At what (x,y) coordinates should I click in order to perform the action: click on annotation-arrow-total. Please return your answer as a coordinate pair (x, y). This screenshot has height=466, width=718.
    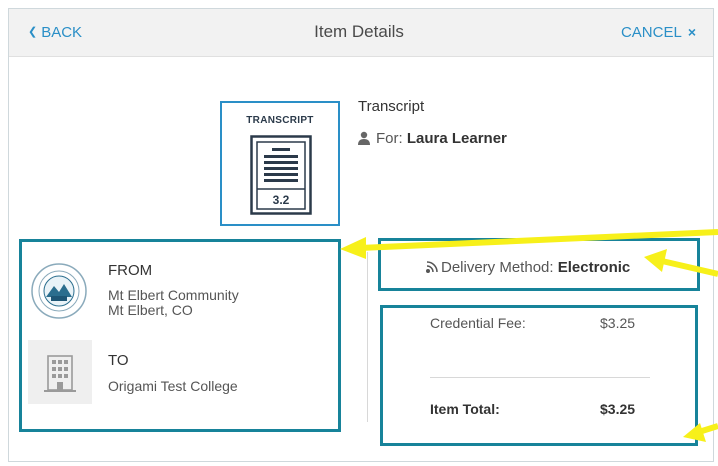
    Looking at the image, I should click on (700, 432).